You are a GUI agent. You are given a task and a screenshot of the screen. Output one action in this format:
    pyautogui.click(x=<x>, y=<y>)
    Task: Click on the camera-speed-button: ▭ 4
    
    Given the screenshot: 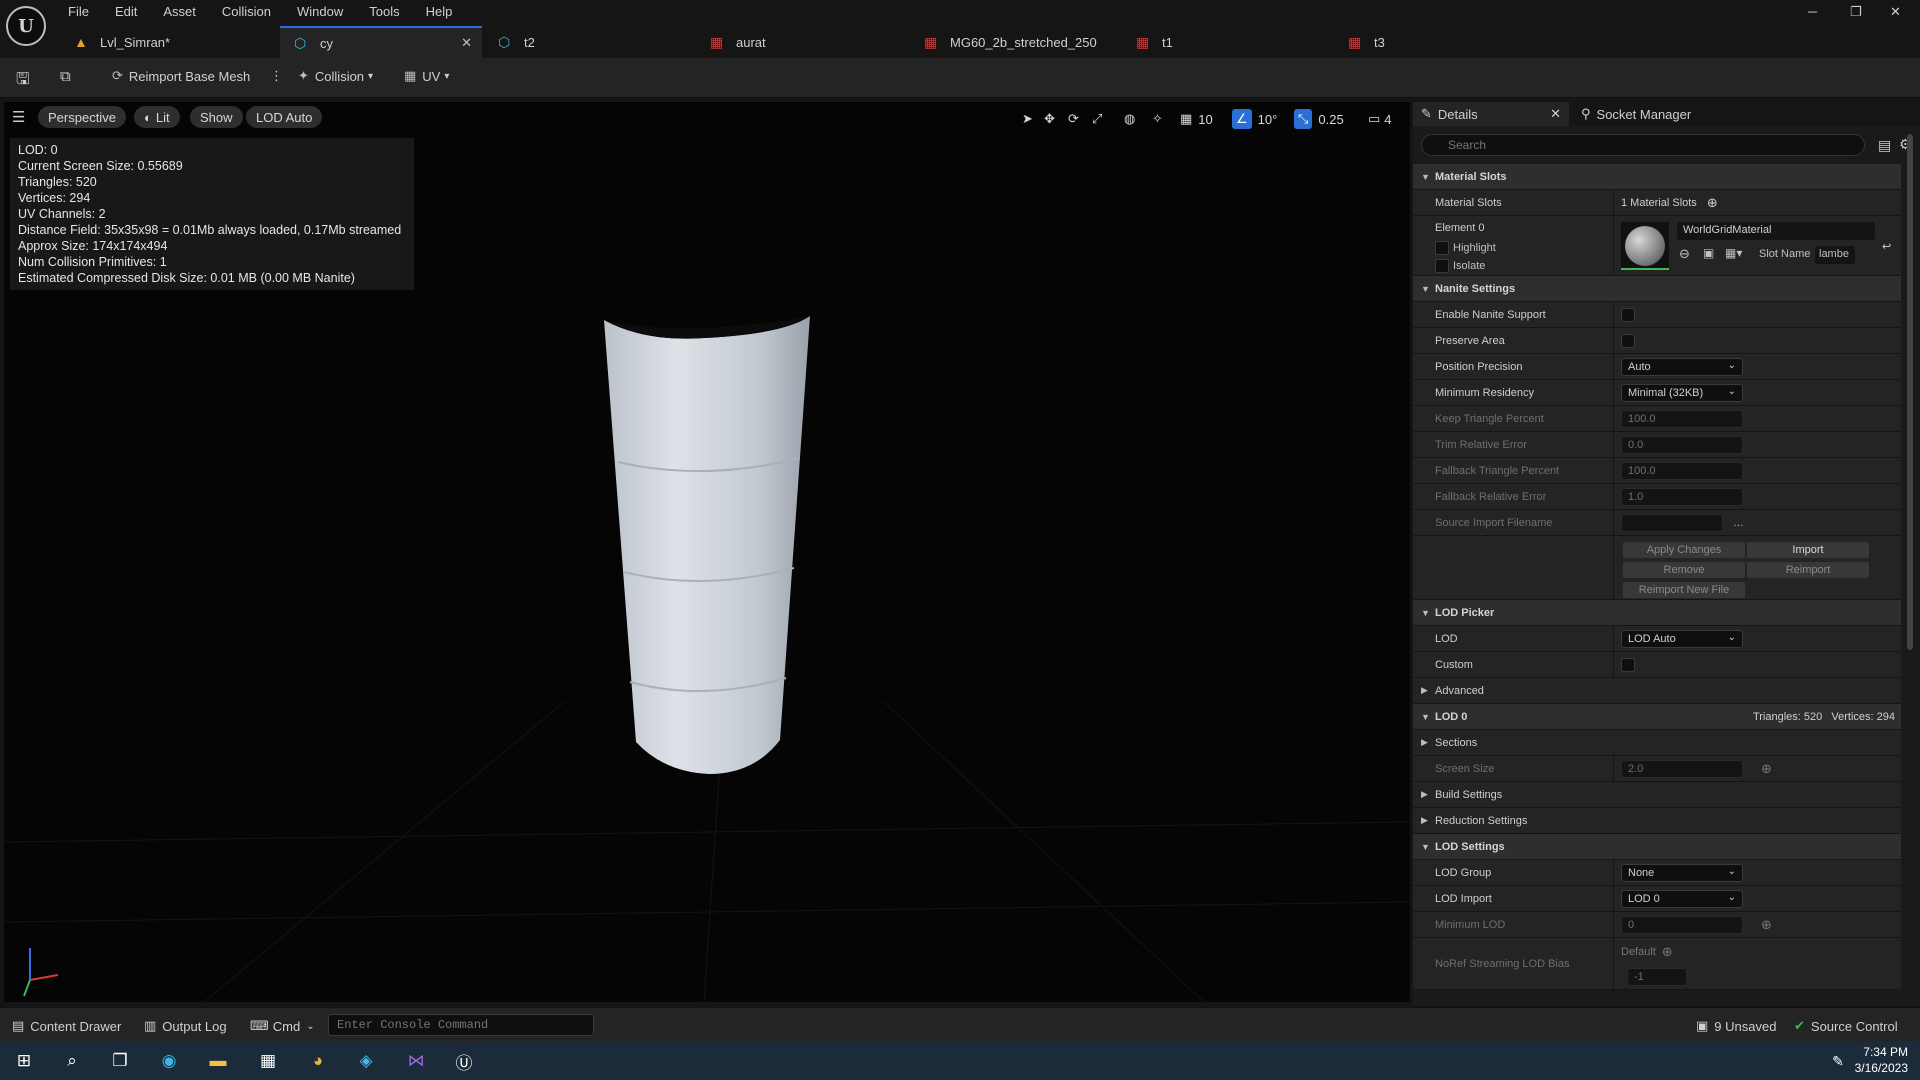 What is the action you would take?
    pyautogui.click(x=1380, y=119)
    